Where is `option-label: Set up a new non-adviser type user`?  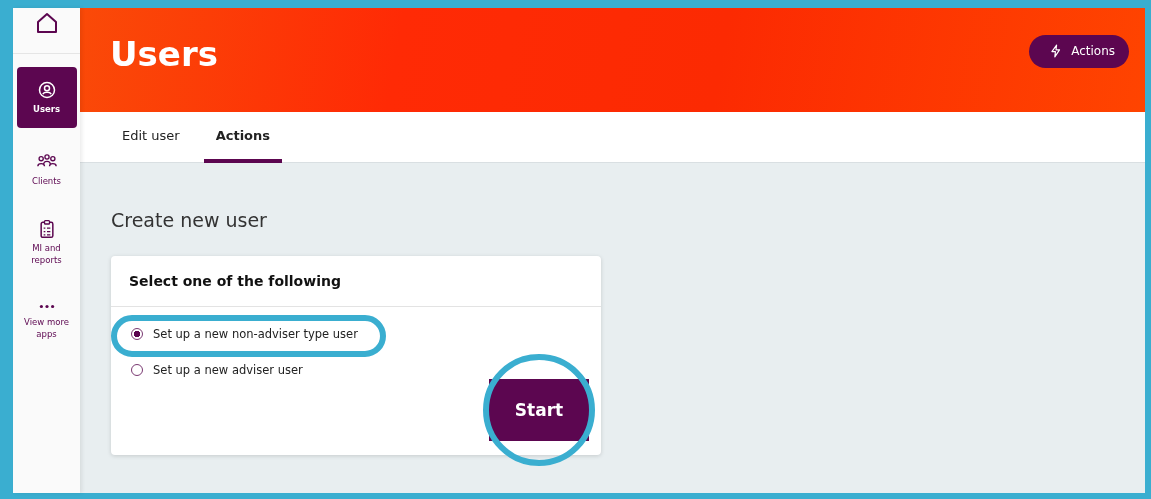 option-label: Set up a new non-adviser type user is located at coordinates (255, 334).